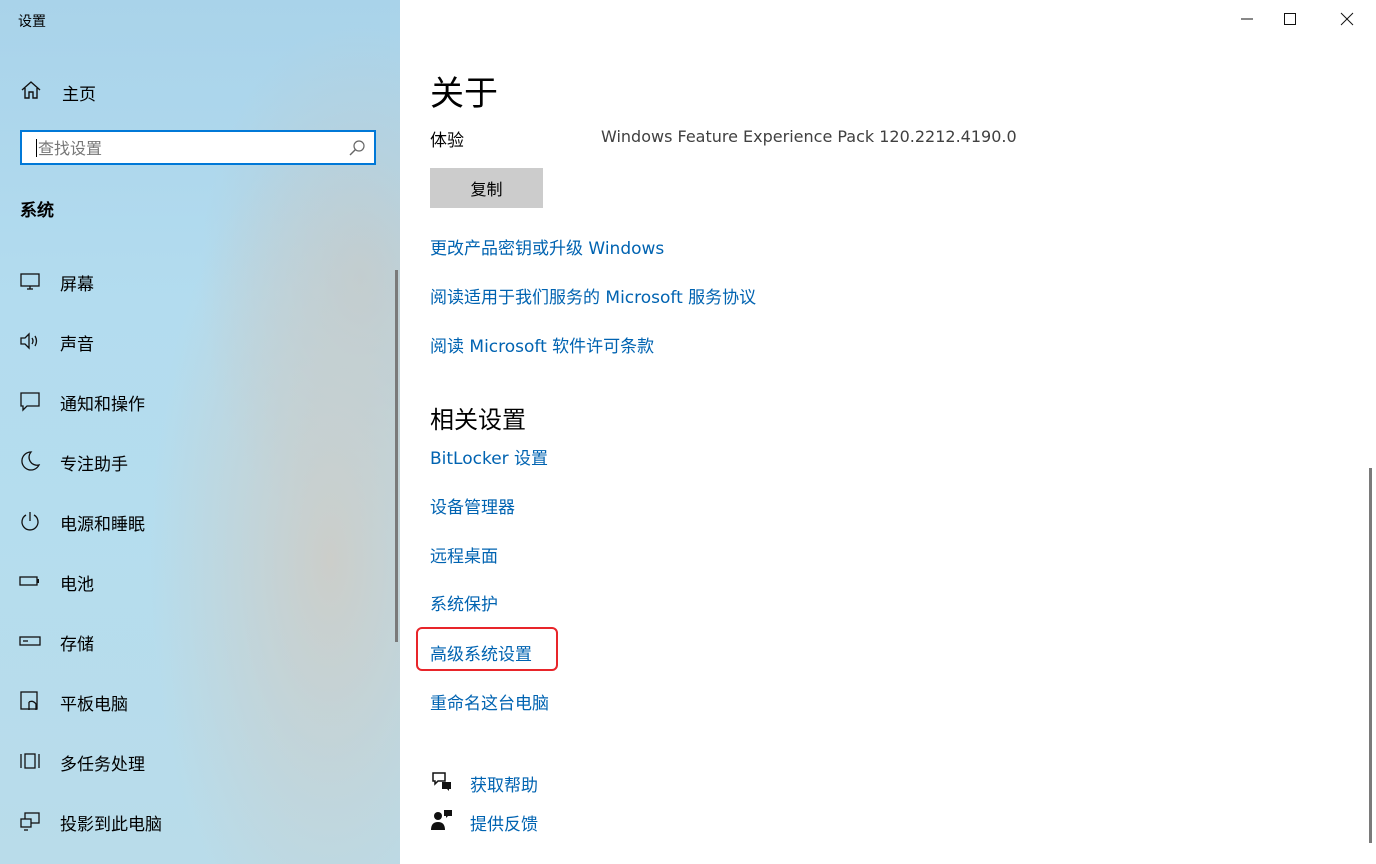  Describe the element at coordinates (111, 825) in the screenshot. I see `sidebar-item-label: 投影到此电脑` at that location.